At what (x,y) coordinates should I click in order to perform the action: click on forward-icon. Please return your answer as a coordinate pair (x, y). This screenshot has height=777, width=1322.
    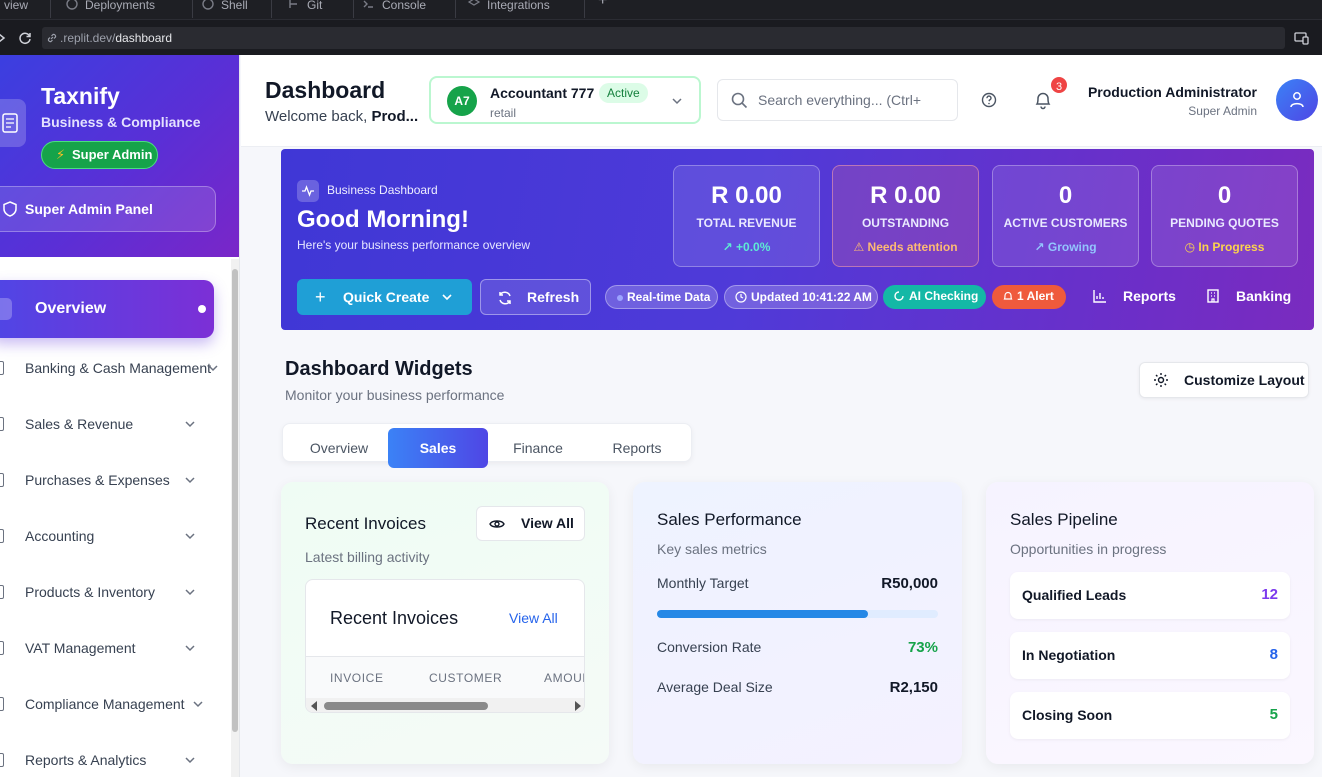
    Looking at the image, I should click on (3, 38).